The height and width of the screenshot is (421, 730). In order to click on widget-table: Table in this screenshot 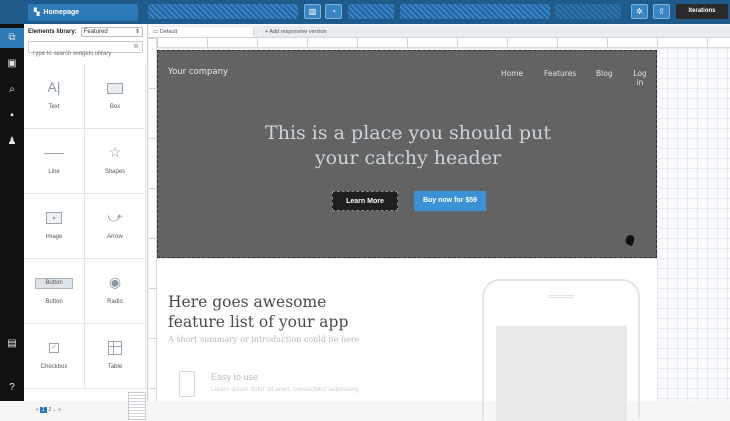, I will do `click(115, 356)`.